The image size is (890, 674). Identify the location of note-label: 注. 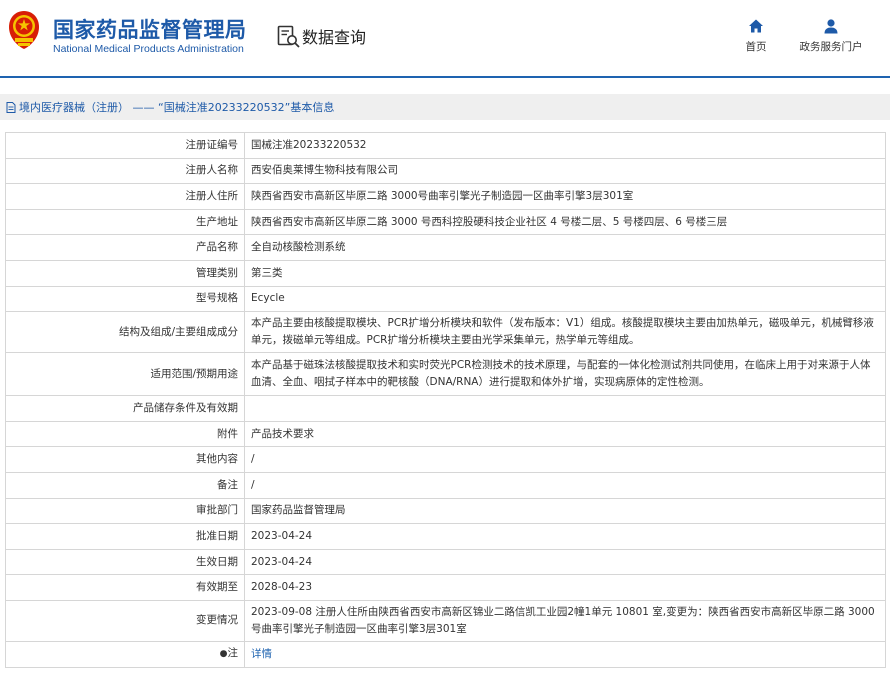
(233, 653).